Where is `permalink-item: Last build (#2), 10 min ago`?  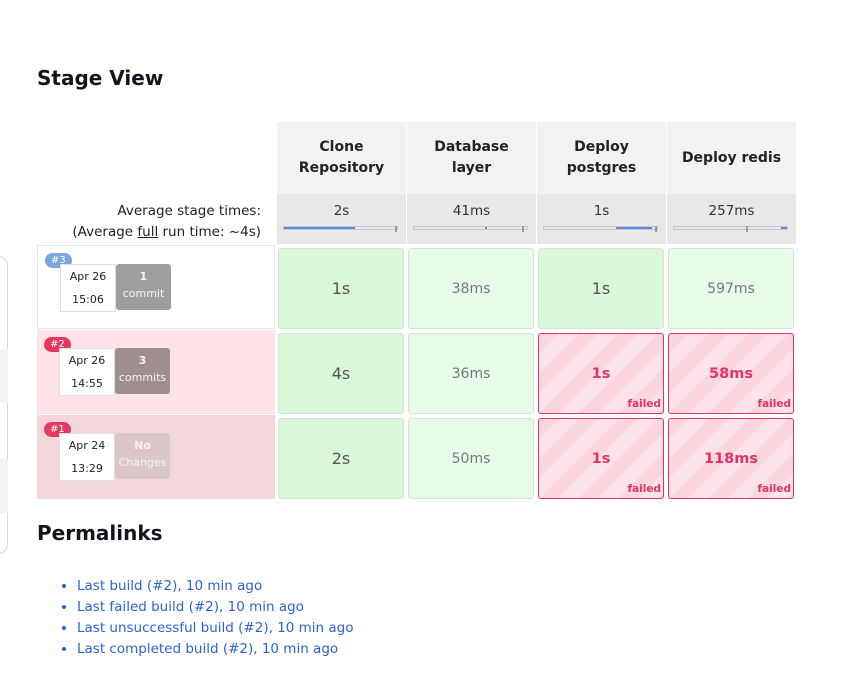 permalink-item: Last build (#2), 10 min ago is located at coordinates (215, 586).